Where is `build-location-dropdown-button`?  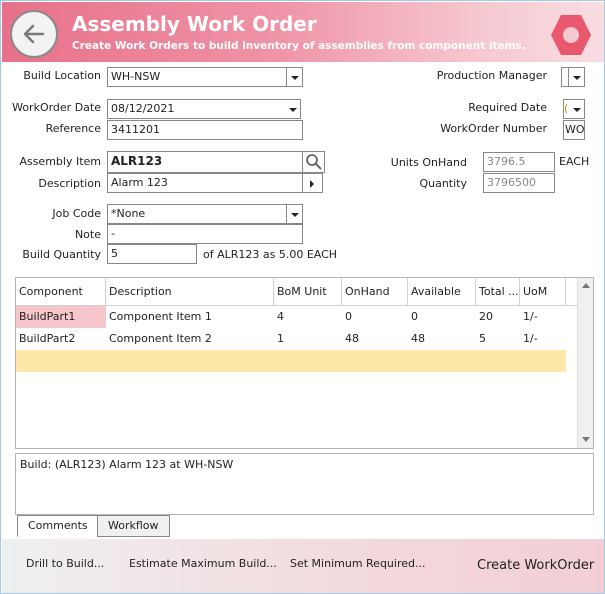
build-location-dropdown-button is located at coordinates (295, 77).